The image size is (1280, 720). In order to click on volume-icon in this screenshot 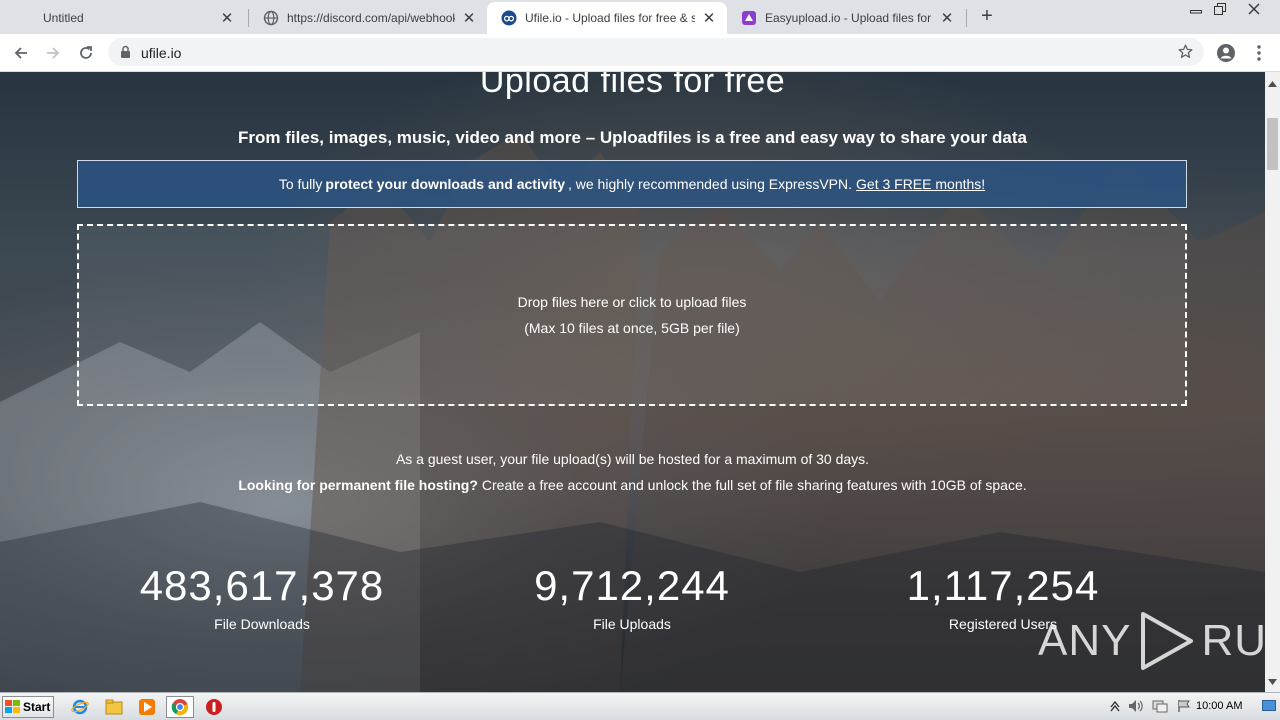, I will do `click(1136, 708)`.